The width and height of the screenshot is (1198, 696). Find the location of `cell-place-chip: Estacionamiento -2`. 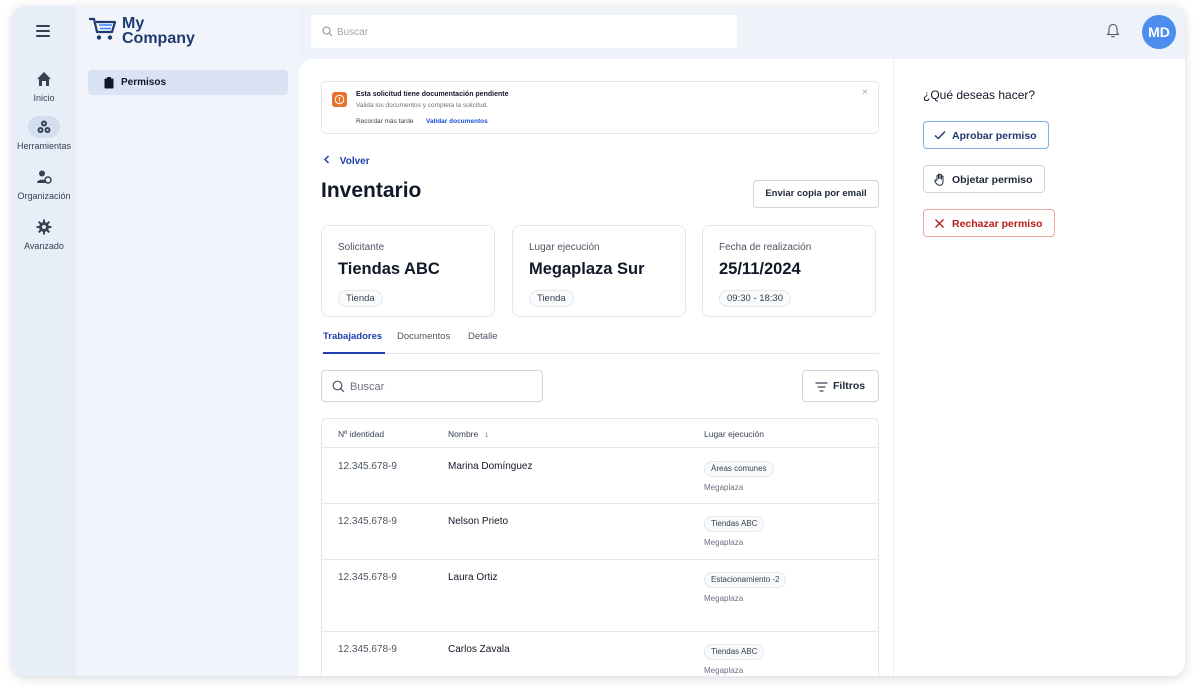

cell-place-chip: Estacionamiento -2 is located at coordinates (745, 580).